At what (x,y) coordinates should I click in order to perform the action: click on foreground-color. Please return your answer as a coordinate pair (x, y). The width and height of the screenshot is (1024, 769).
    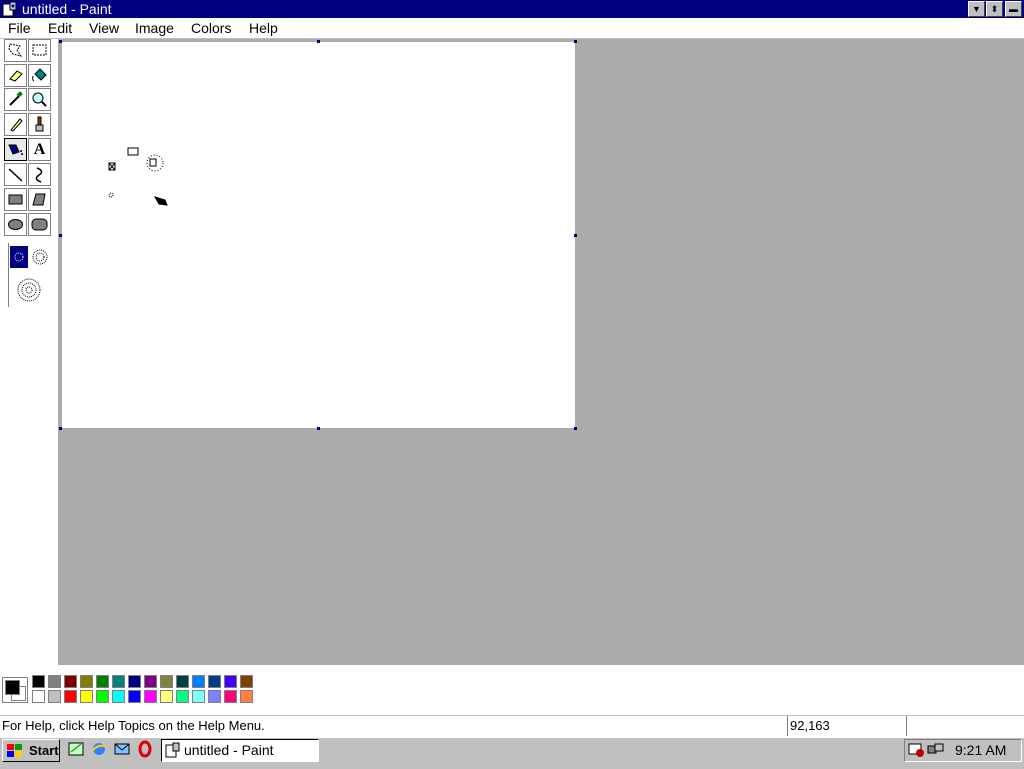
    Looking at the image, I should click on (12, 687).